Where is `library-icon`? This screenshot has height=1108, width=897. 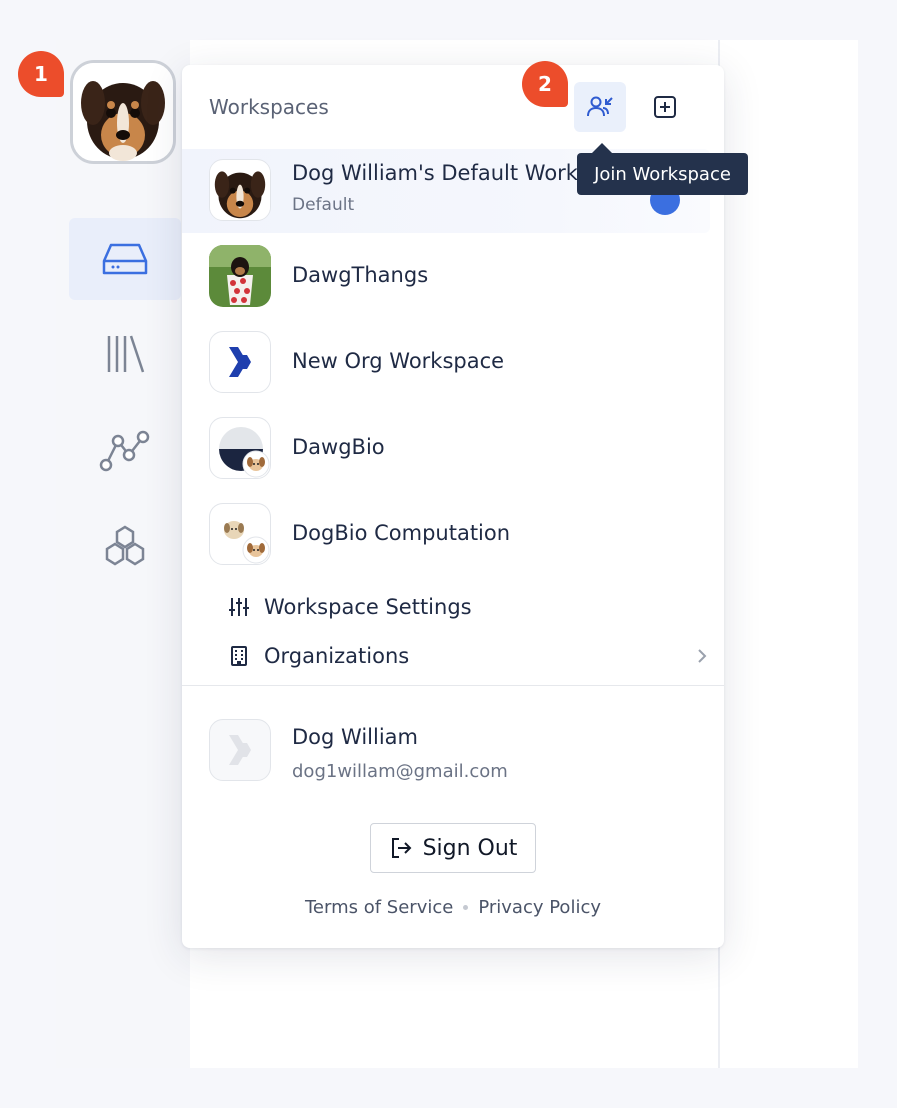 library-icon is located at coordinates (126, 354).